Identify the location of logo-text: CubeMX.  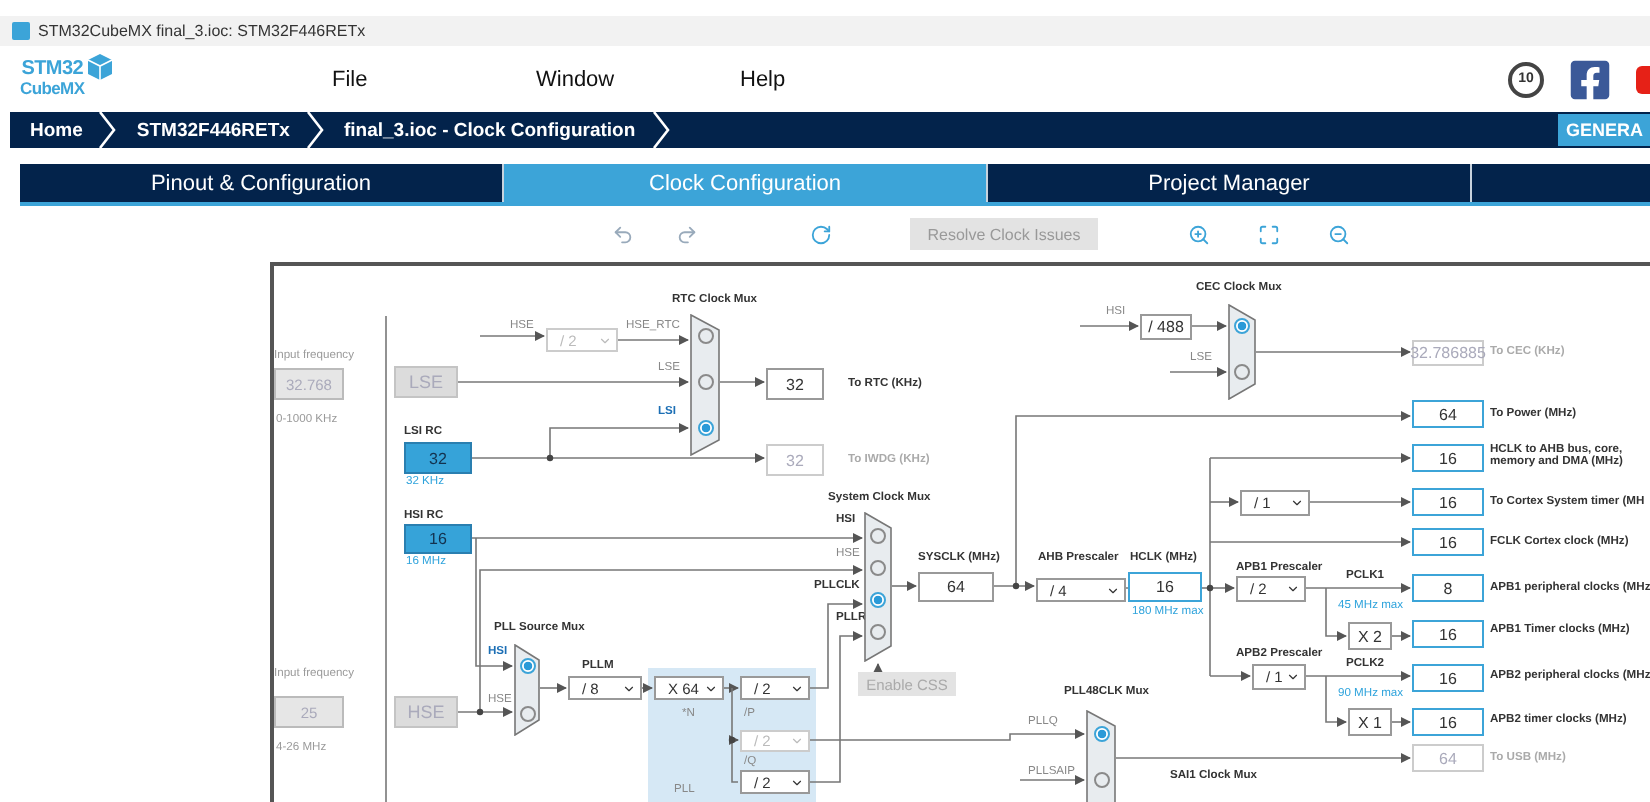
(52, 89).